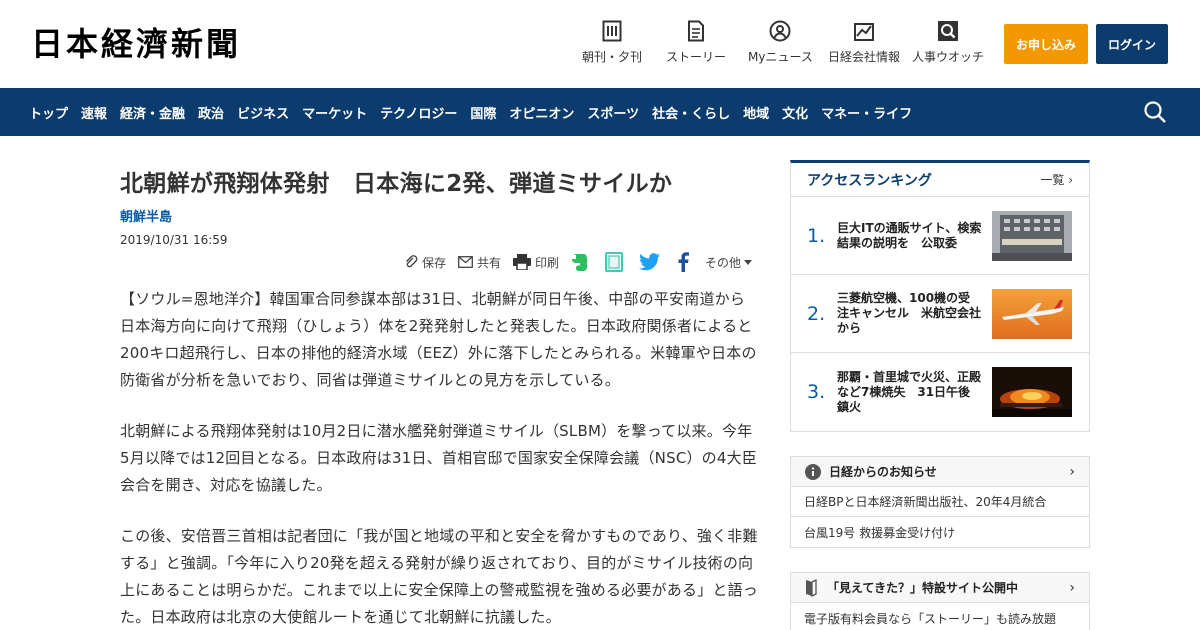 The width and height of the screenshot is (1200, 630). What do you see at coordinates (940, 616) in the screenshot?
I see `story-item: 電子版有料会員なら「ストーリー」も読み放題` at bounding box center [940, 616].